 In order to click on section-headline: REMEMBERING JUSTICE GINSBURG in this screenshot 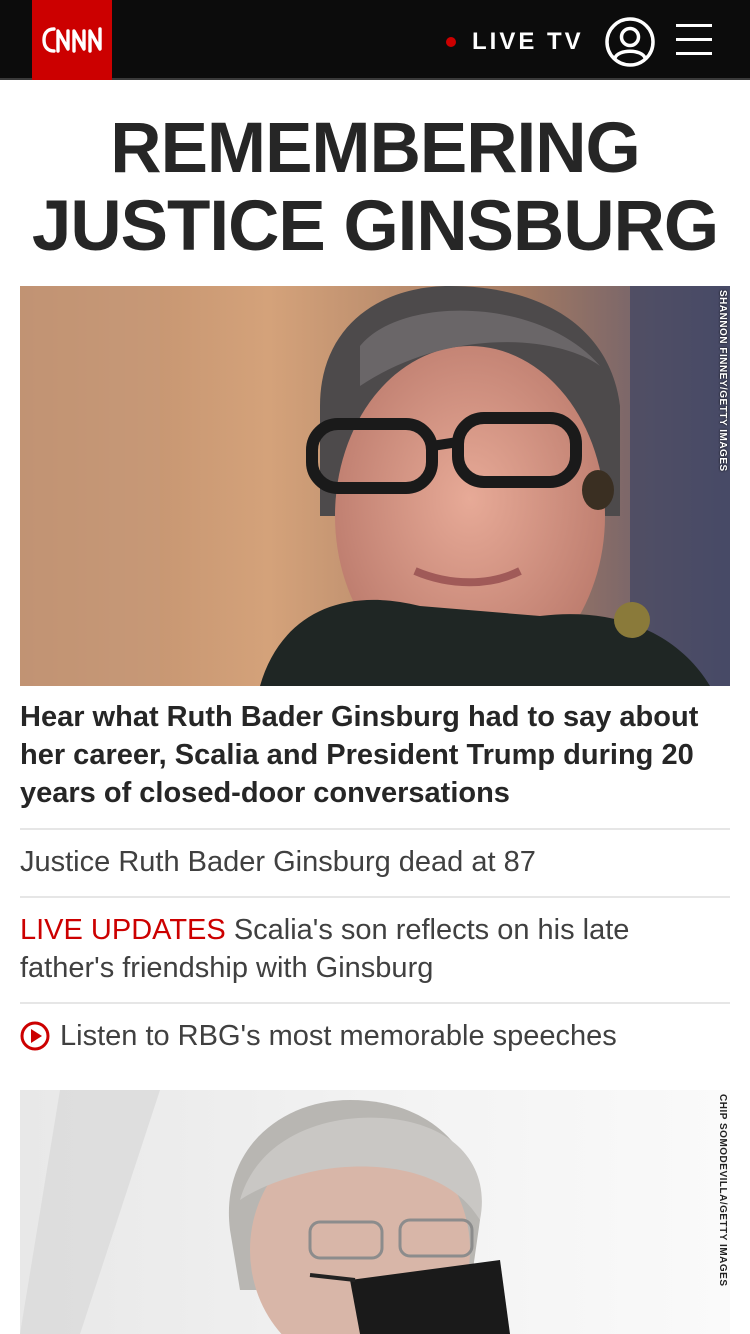, I will do `click(375, 188)`.